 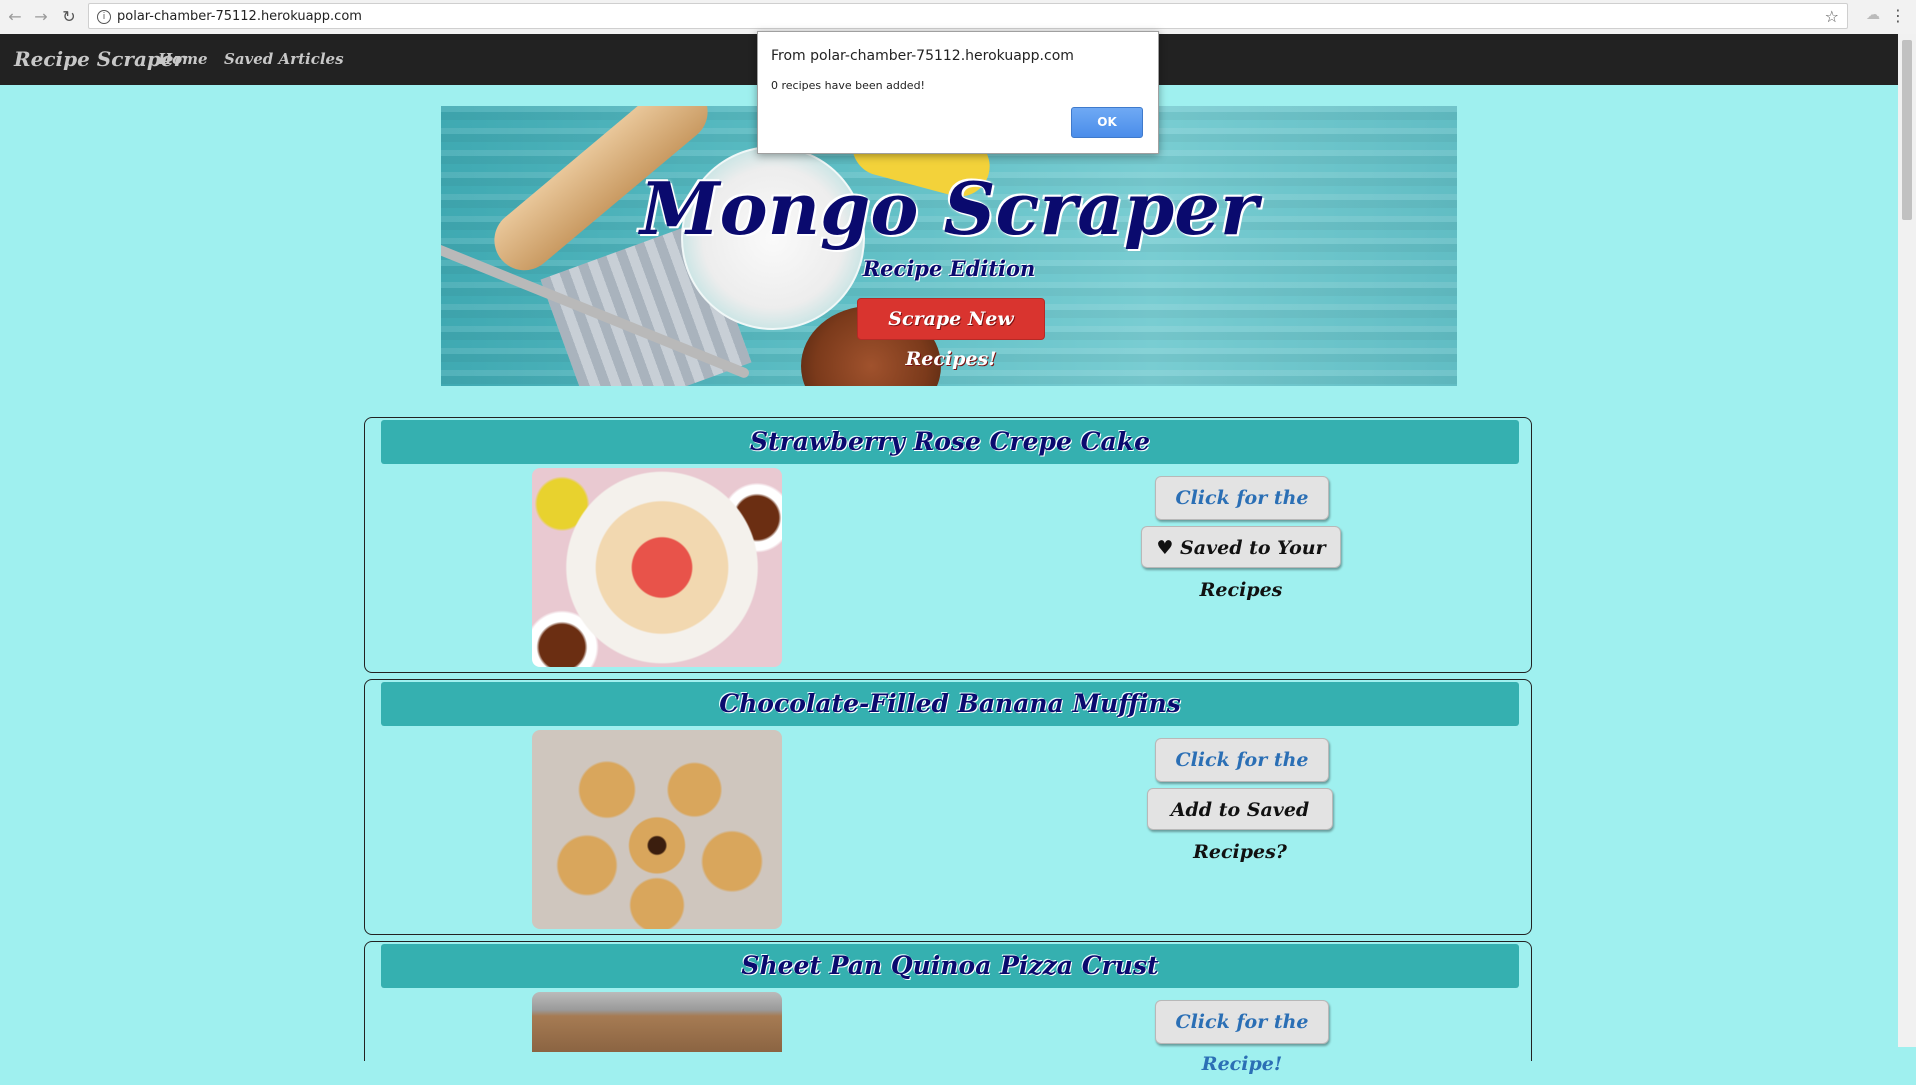 What do you see at coordinates (183, 59) in the screenshot?
I see `nav-home-link: Home` at bounding box center [183, 59].